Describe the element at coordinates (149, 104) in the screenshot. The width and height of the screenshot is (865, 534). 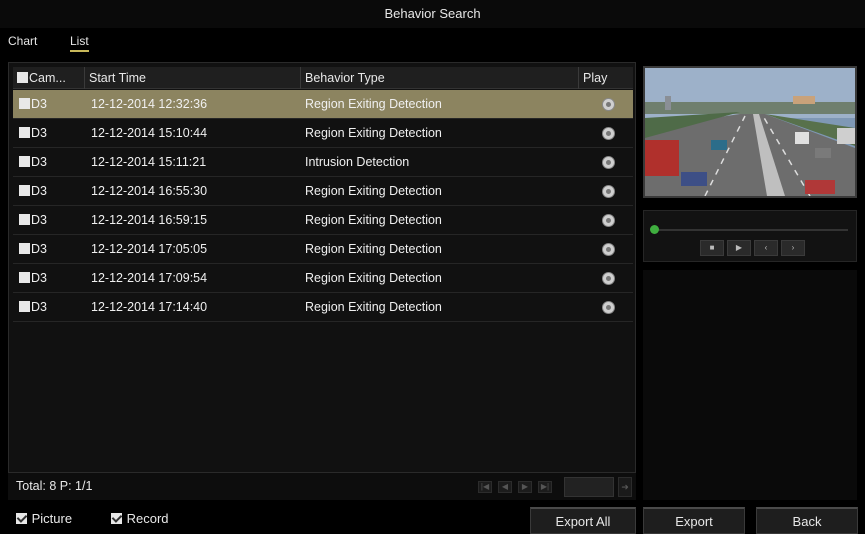
I see `row-start-time: 12-12-2014 12:32:36` at that location.